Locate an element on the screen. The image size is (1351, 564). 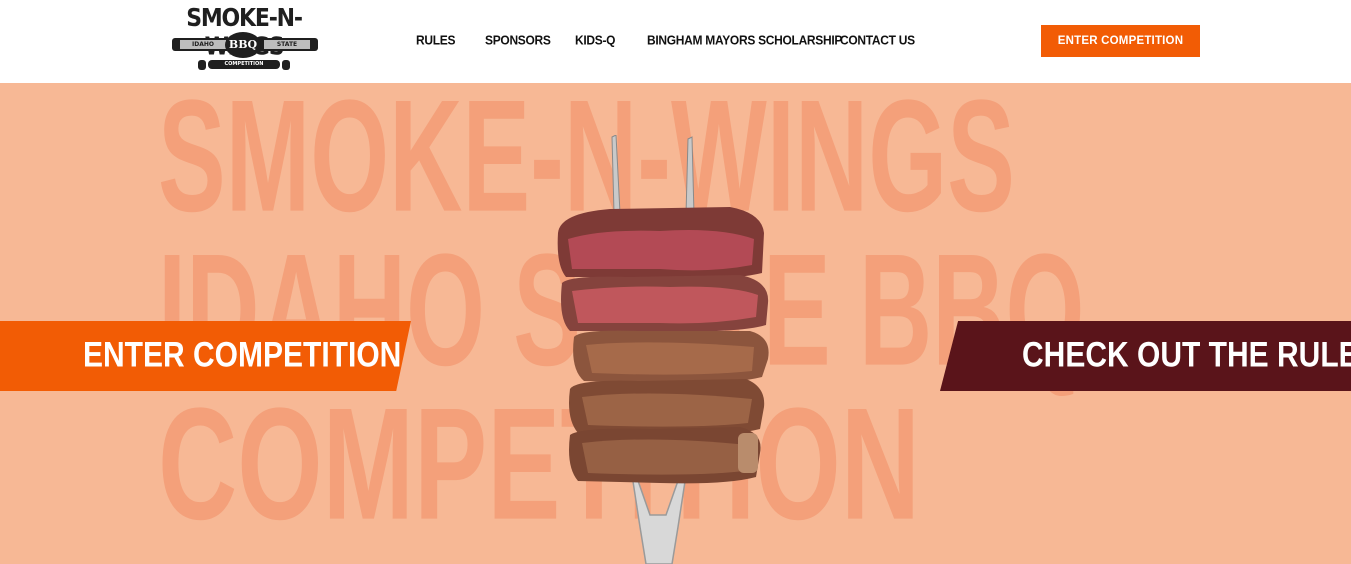
nav-kids-q: KIDS-Q is located at coordinates (595, 39).